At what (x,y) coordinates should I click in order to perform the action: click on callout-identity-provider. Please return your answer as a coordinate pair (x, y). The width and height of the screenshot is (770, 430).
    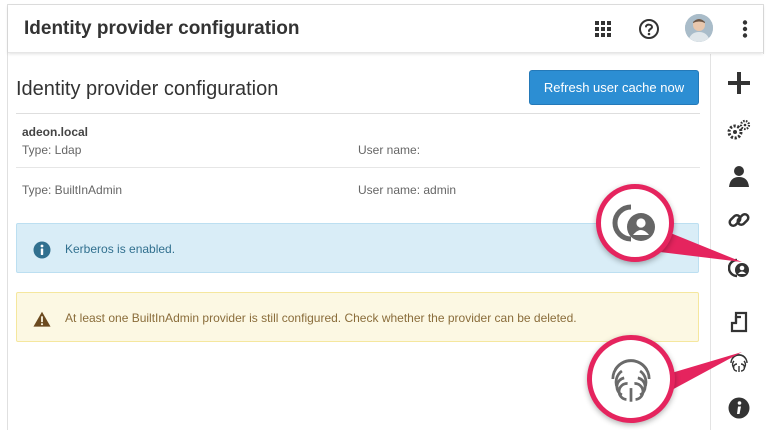
    Looking at the image, I should click on (635, 223).